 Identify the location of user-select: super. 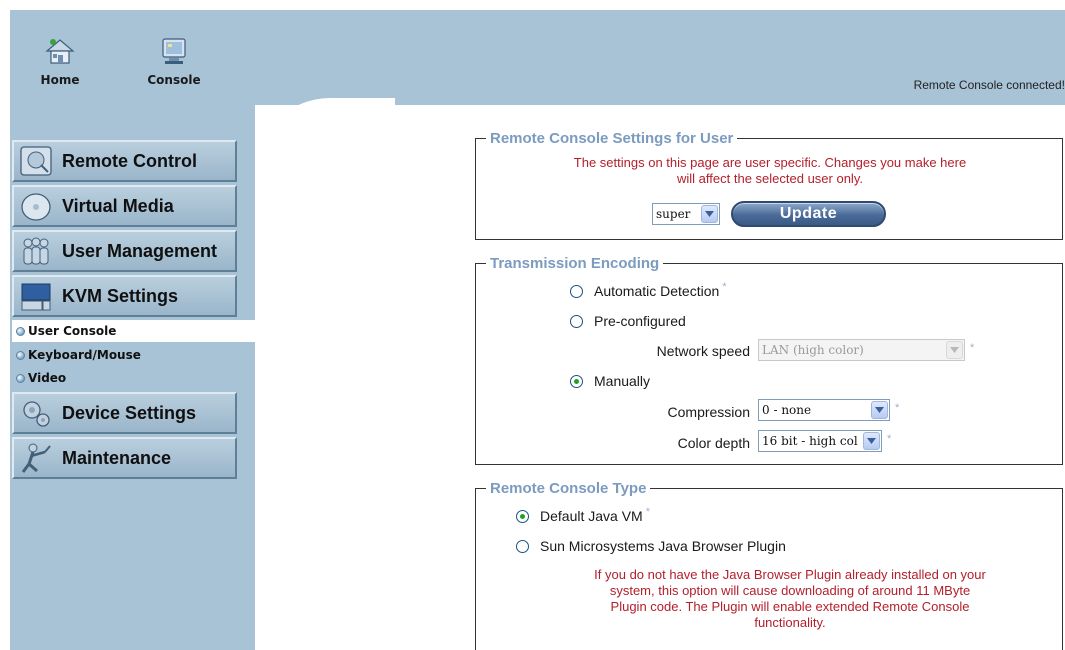
(686, 214).